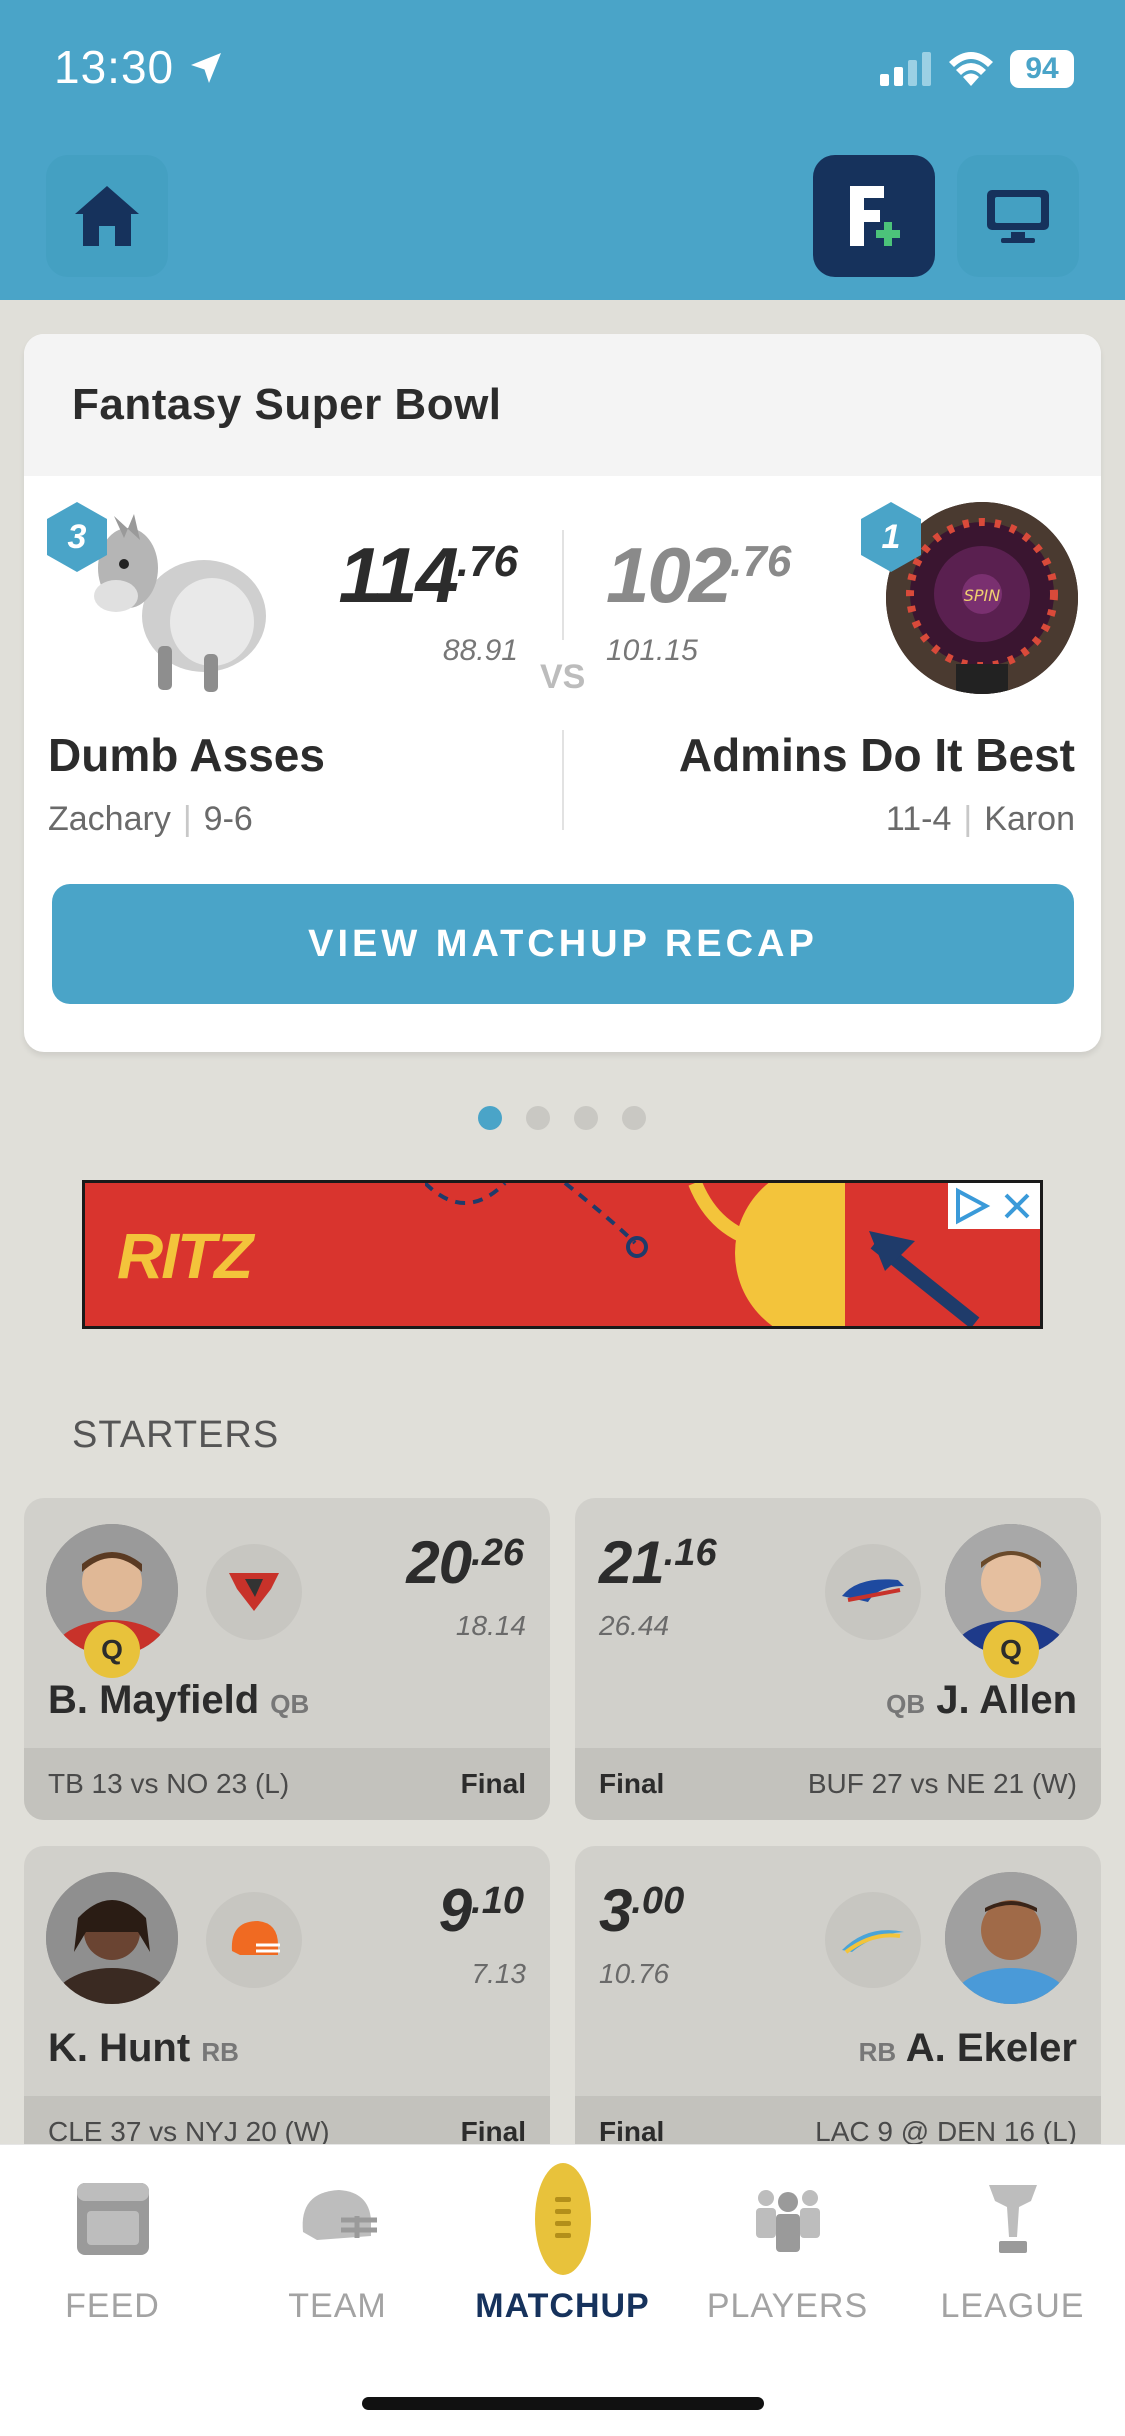 Image resolution: width=1125 pixels, height=2436 pixels. Describe the element at coordinates (206, 68) in the screenshot. I see `location-arrow-icon` at that location.